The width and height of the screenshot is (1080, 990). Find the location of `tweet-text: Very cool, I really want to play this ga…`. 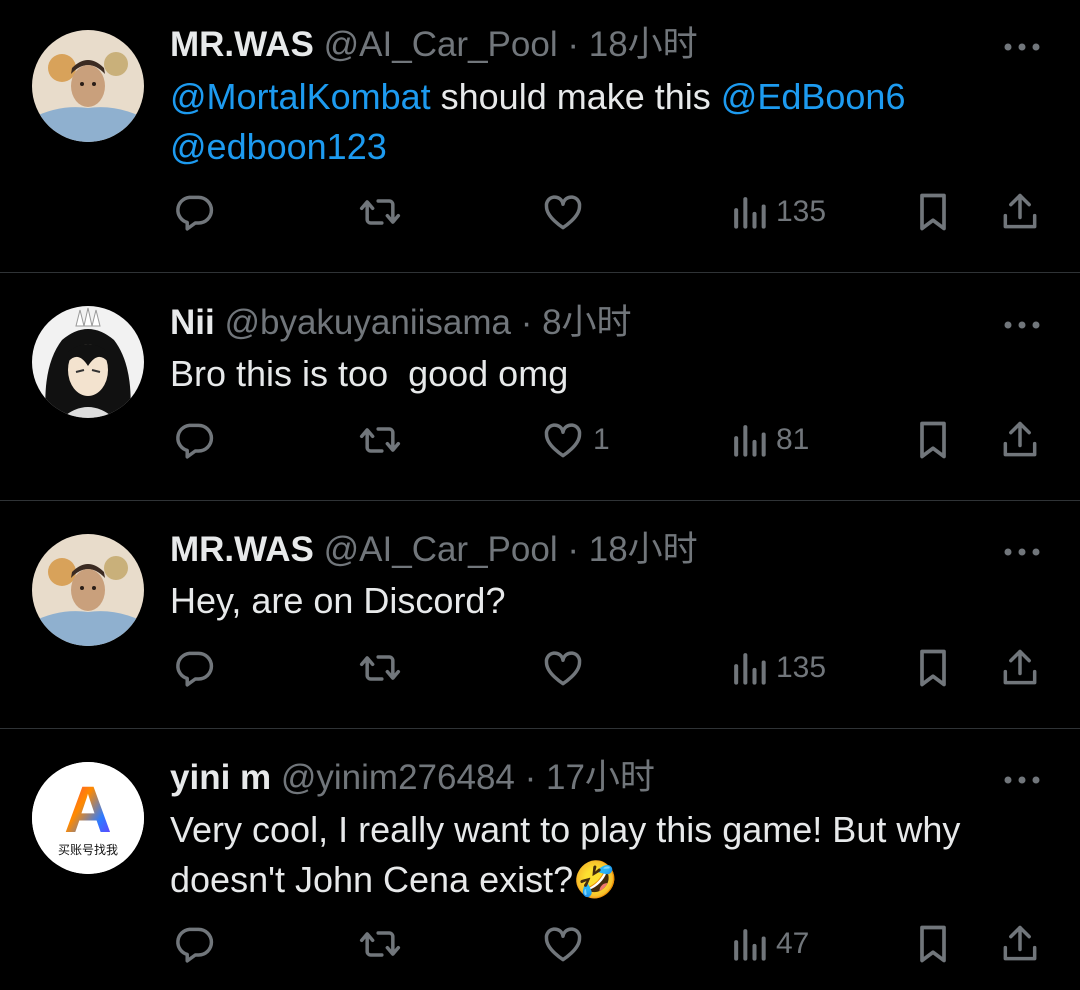

tweet-text: Very cool, I really want to play this ga… is located at coordinates (610, 855).